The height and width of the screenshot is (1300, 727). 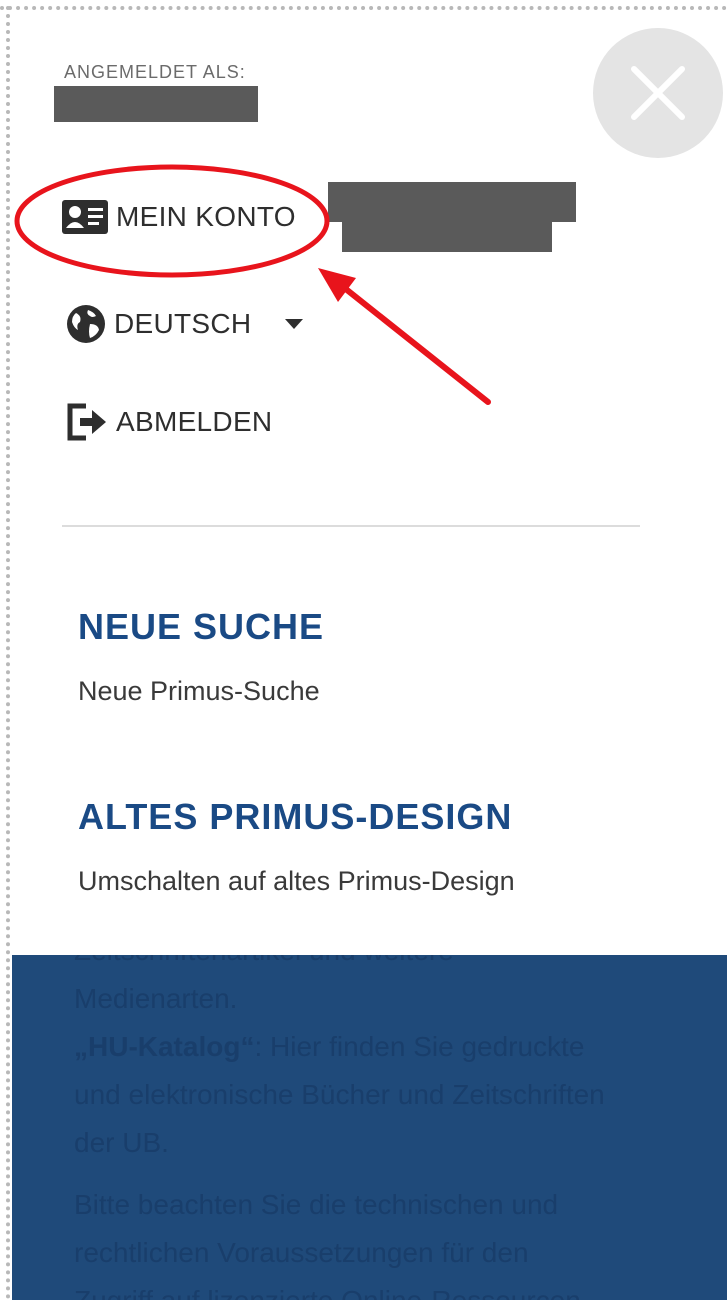 I want to click on link-altes-primus-design: ALTES PRIMUS-DESIGN, so click(x=295, y=817).